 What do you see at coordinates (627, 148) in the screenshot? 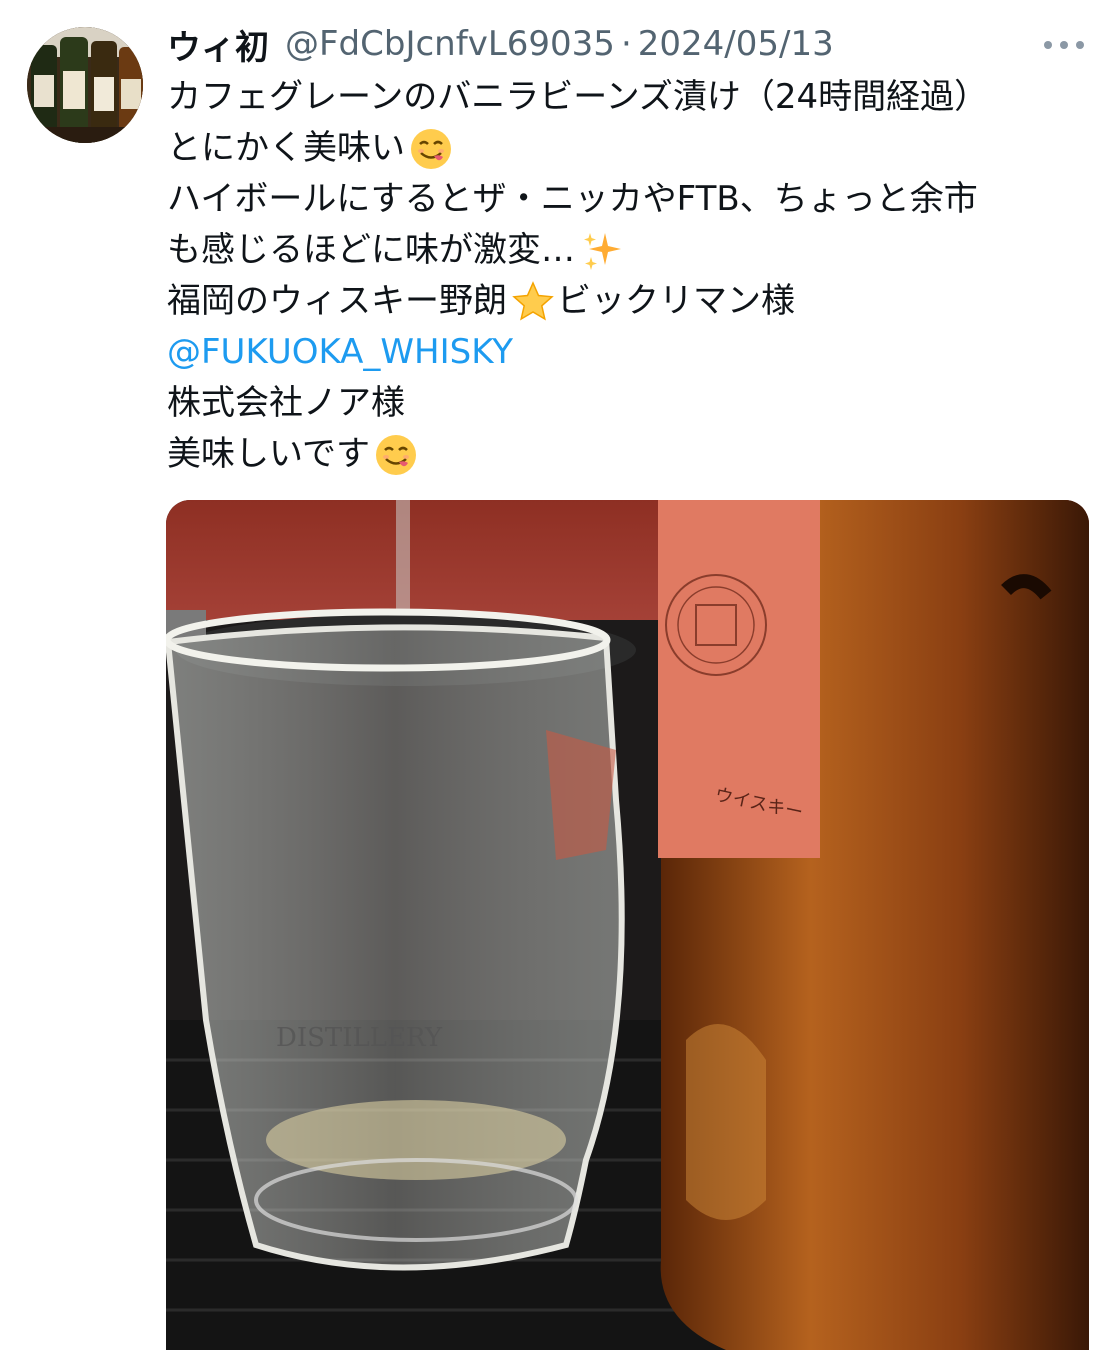
I see `text-line: とにかく美味い` at bounding box center [627, 148].